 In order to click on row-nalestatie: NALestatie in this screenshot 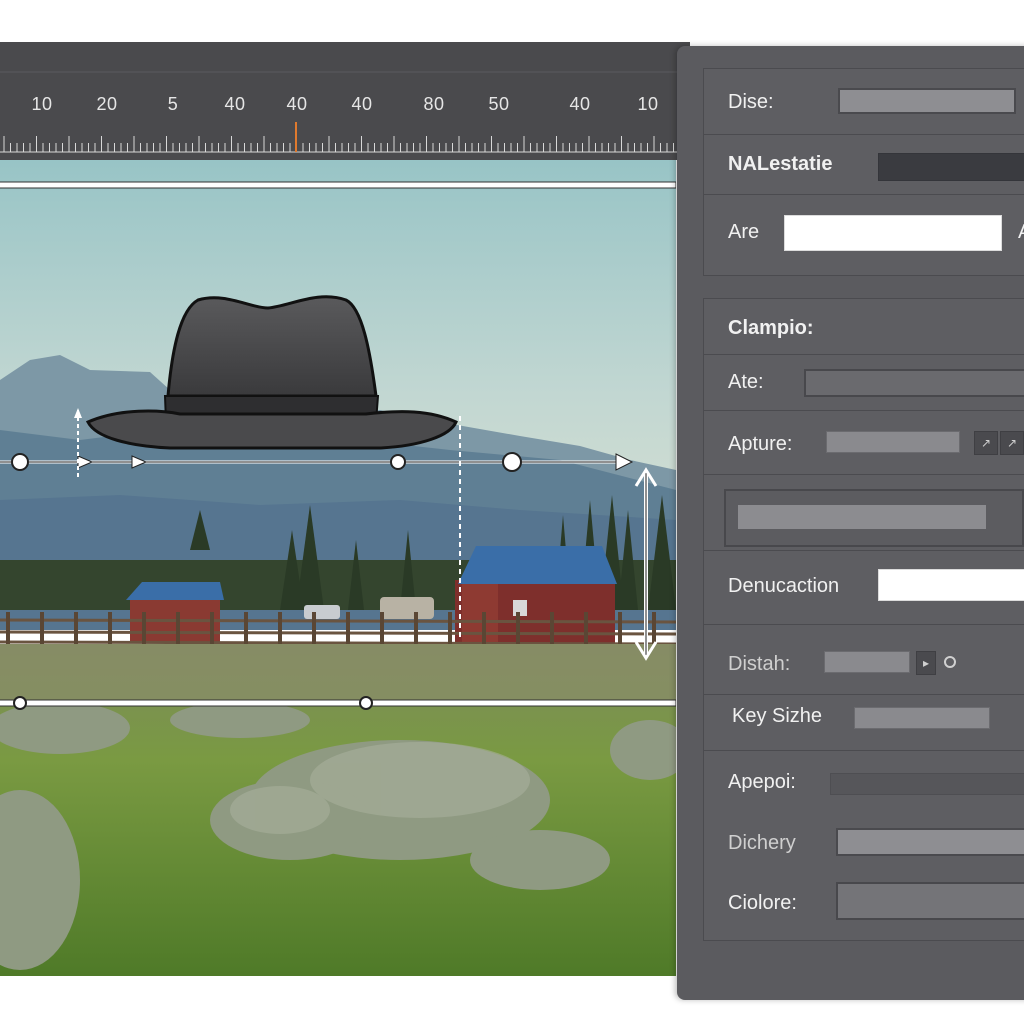, I will do `click(863, 165)`.